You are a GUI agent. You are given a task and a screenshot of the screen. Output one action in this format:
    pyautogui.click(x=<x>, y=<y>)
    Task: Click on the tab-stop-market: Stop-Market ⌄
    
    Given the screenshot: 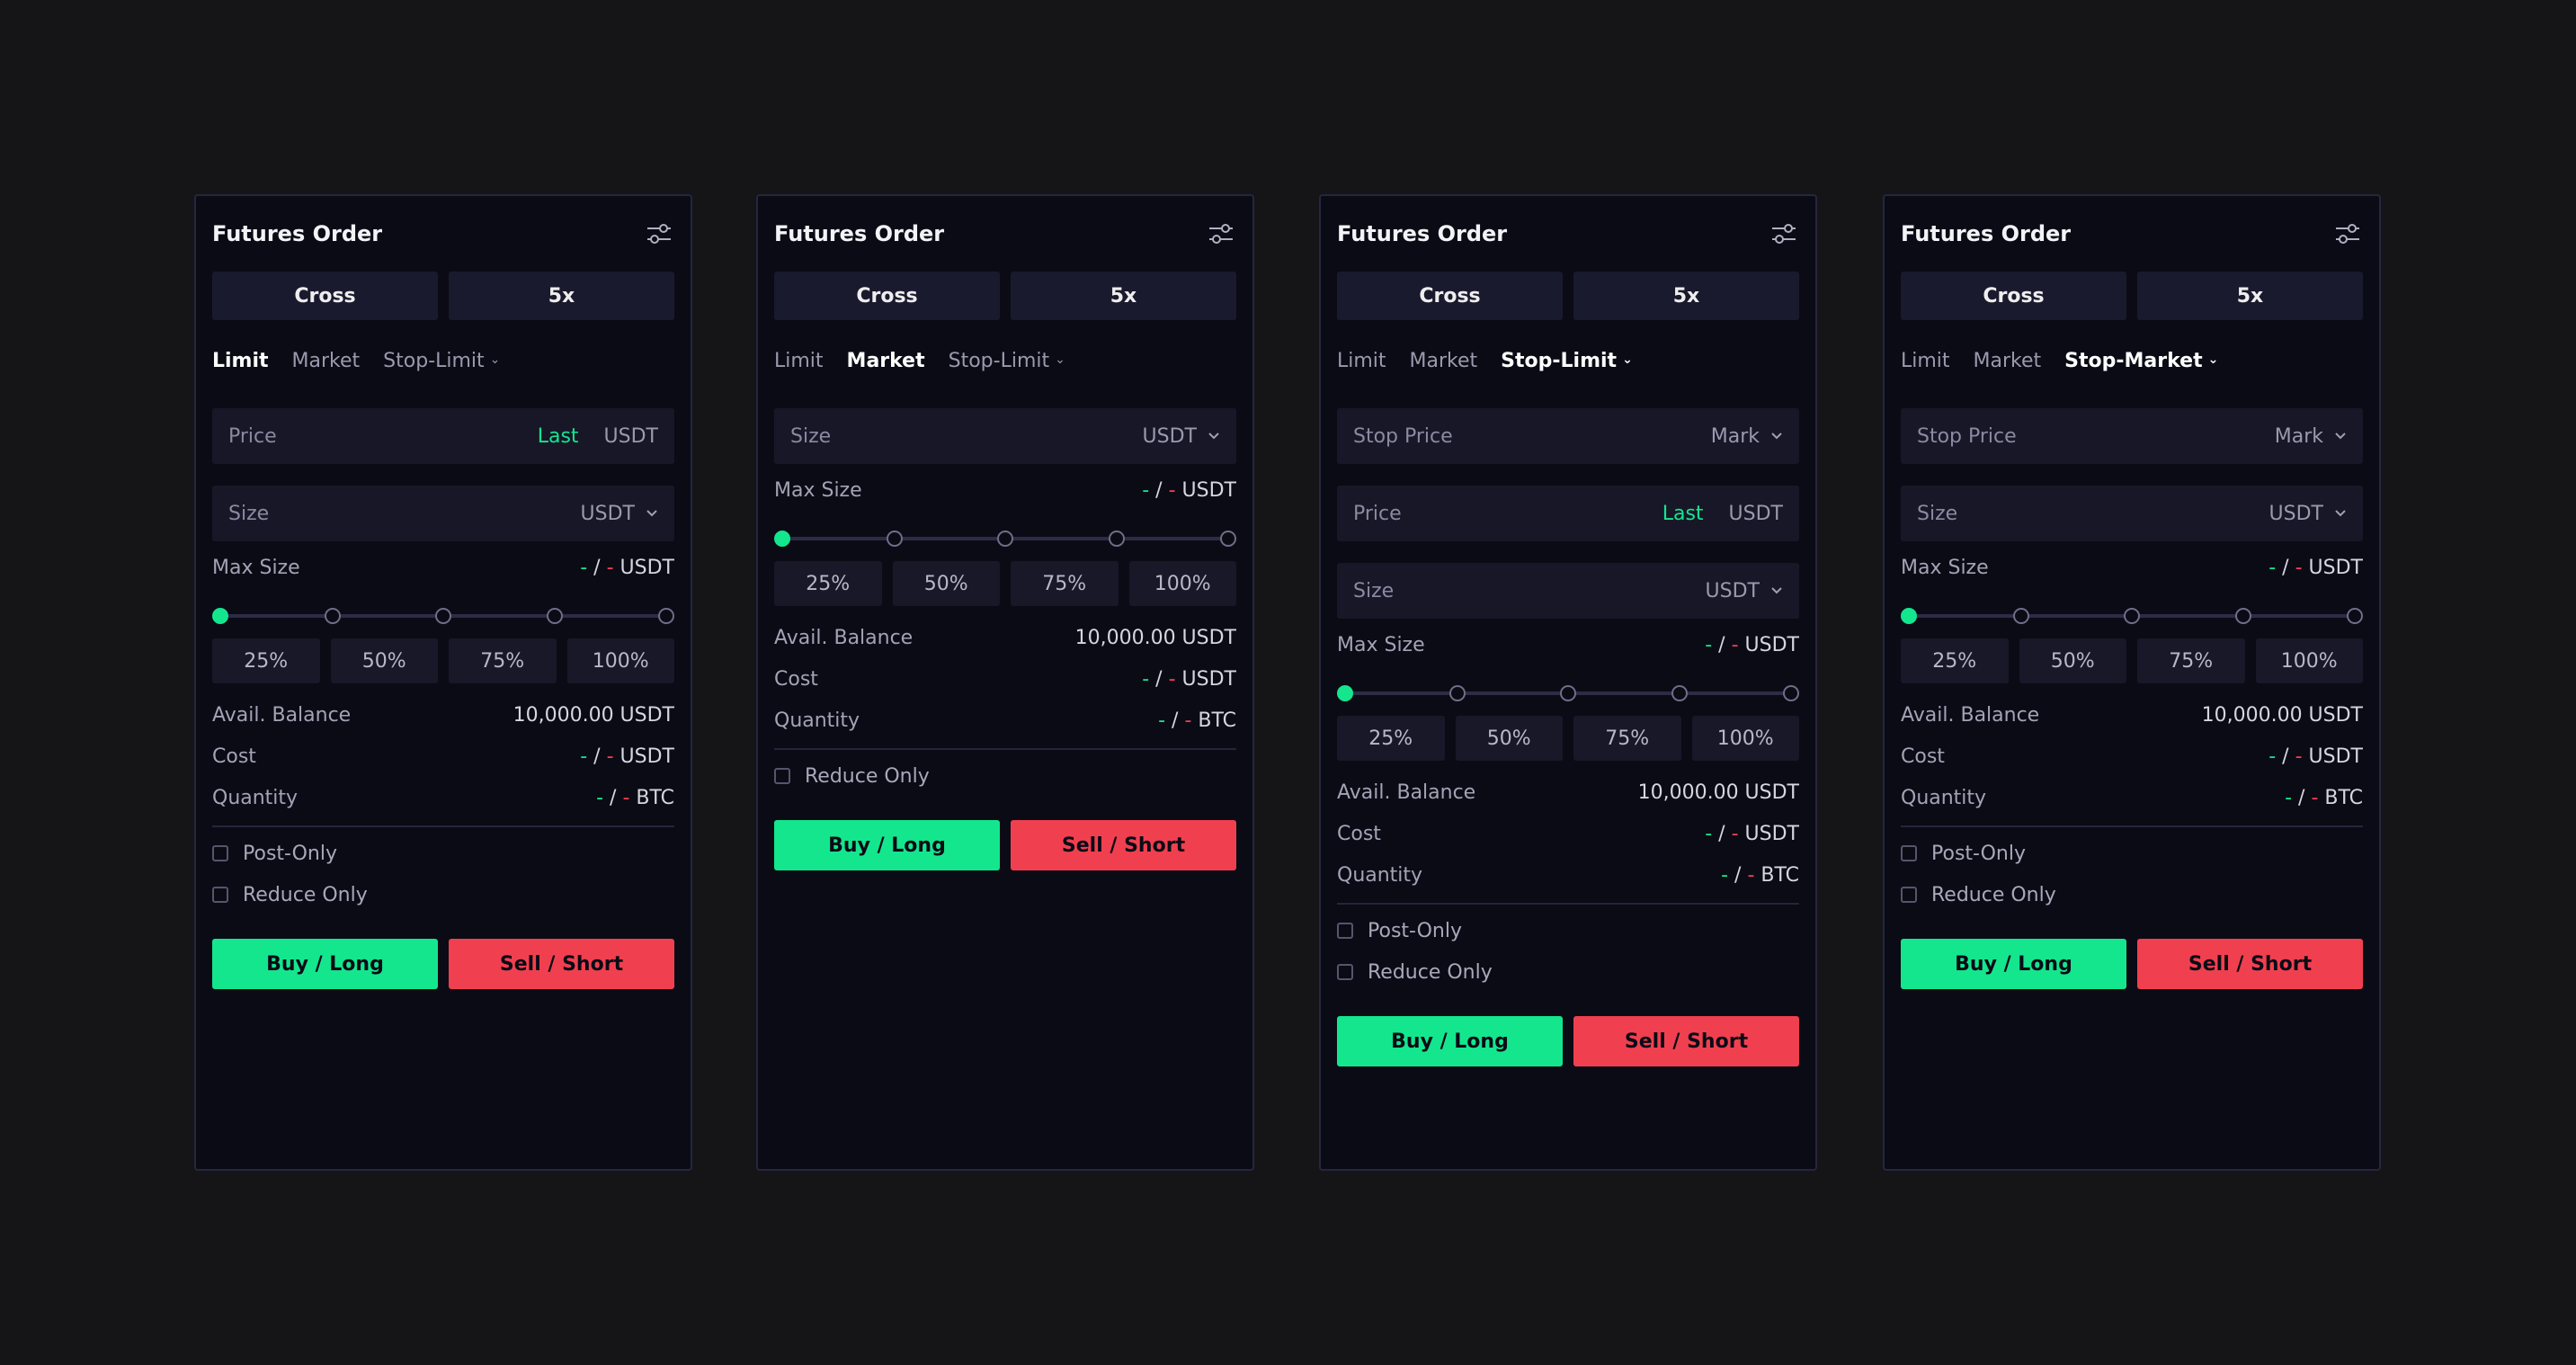 What is the action you would take?
    pyautogui.click(x=2141, y=361)
    